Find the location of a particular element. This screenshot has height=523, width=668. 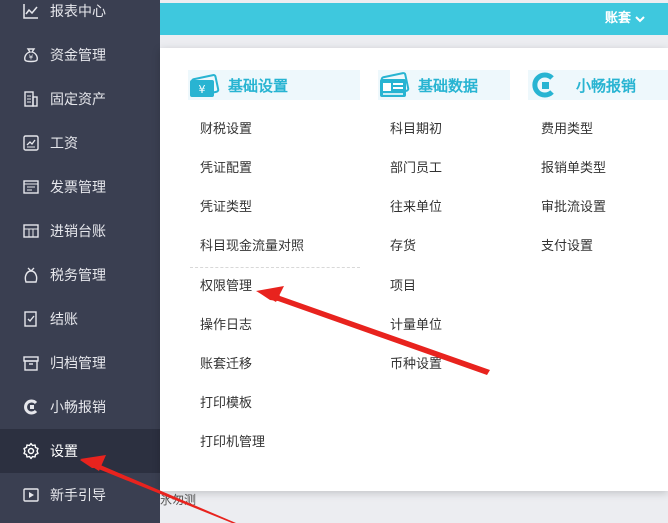

chevron-down-icon is located at coordinates (640, 19).